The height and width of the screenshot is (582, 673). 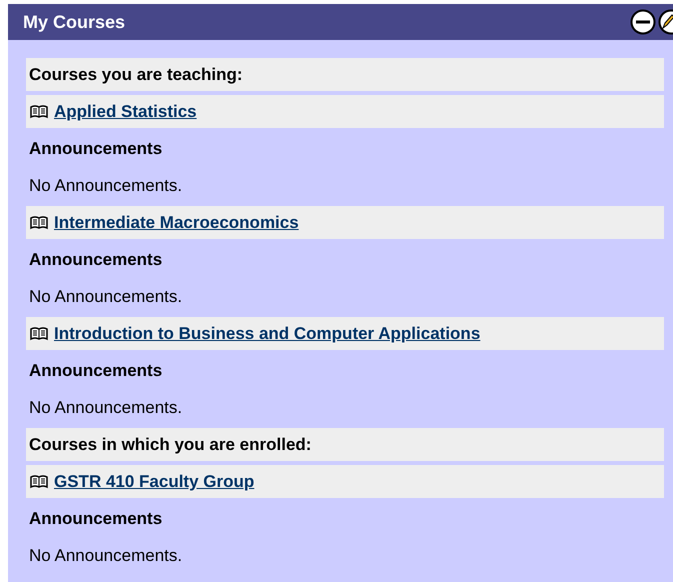 I want to click on panel-title: My Courses, so click(x=74, y=22).